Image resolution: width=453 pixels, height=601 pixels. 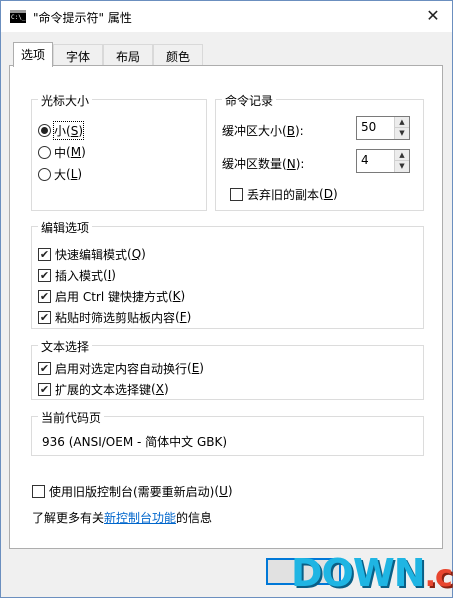 What do you see at coordinates (223, 491) in the screenshot?
I see `accel-key: U` at bounding box center [223, 491].